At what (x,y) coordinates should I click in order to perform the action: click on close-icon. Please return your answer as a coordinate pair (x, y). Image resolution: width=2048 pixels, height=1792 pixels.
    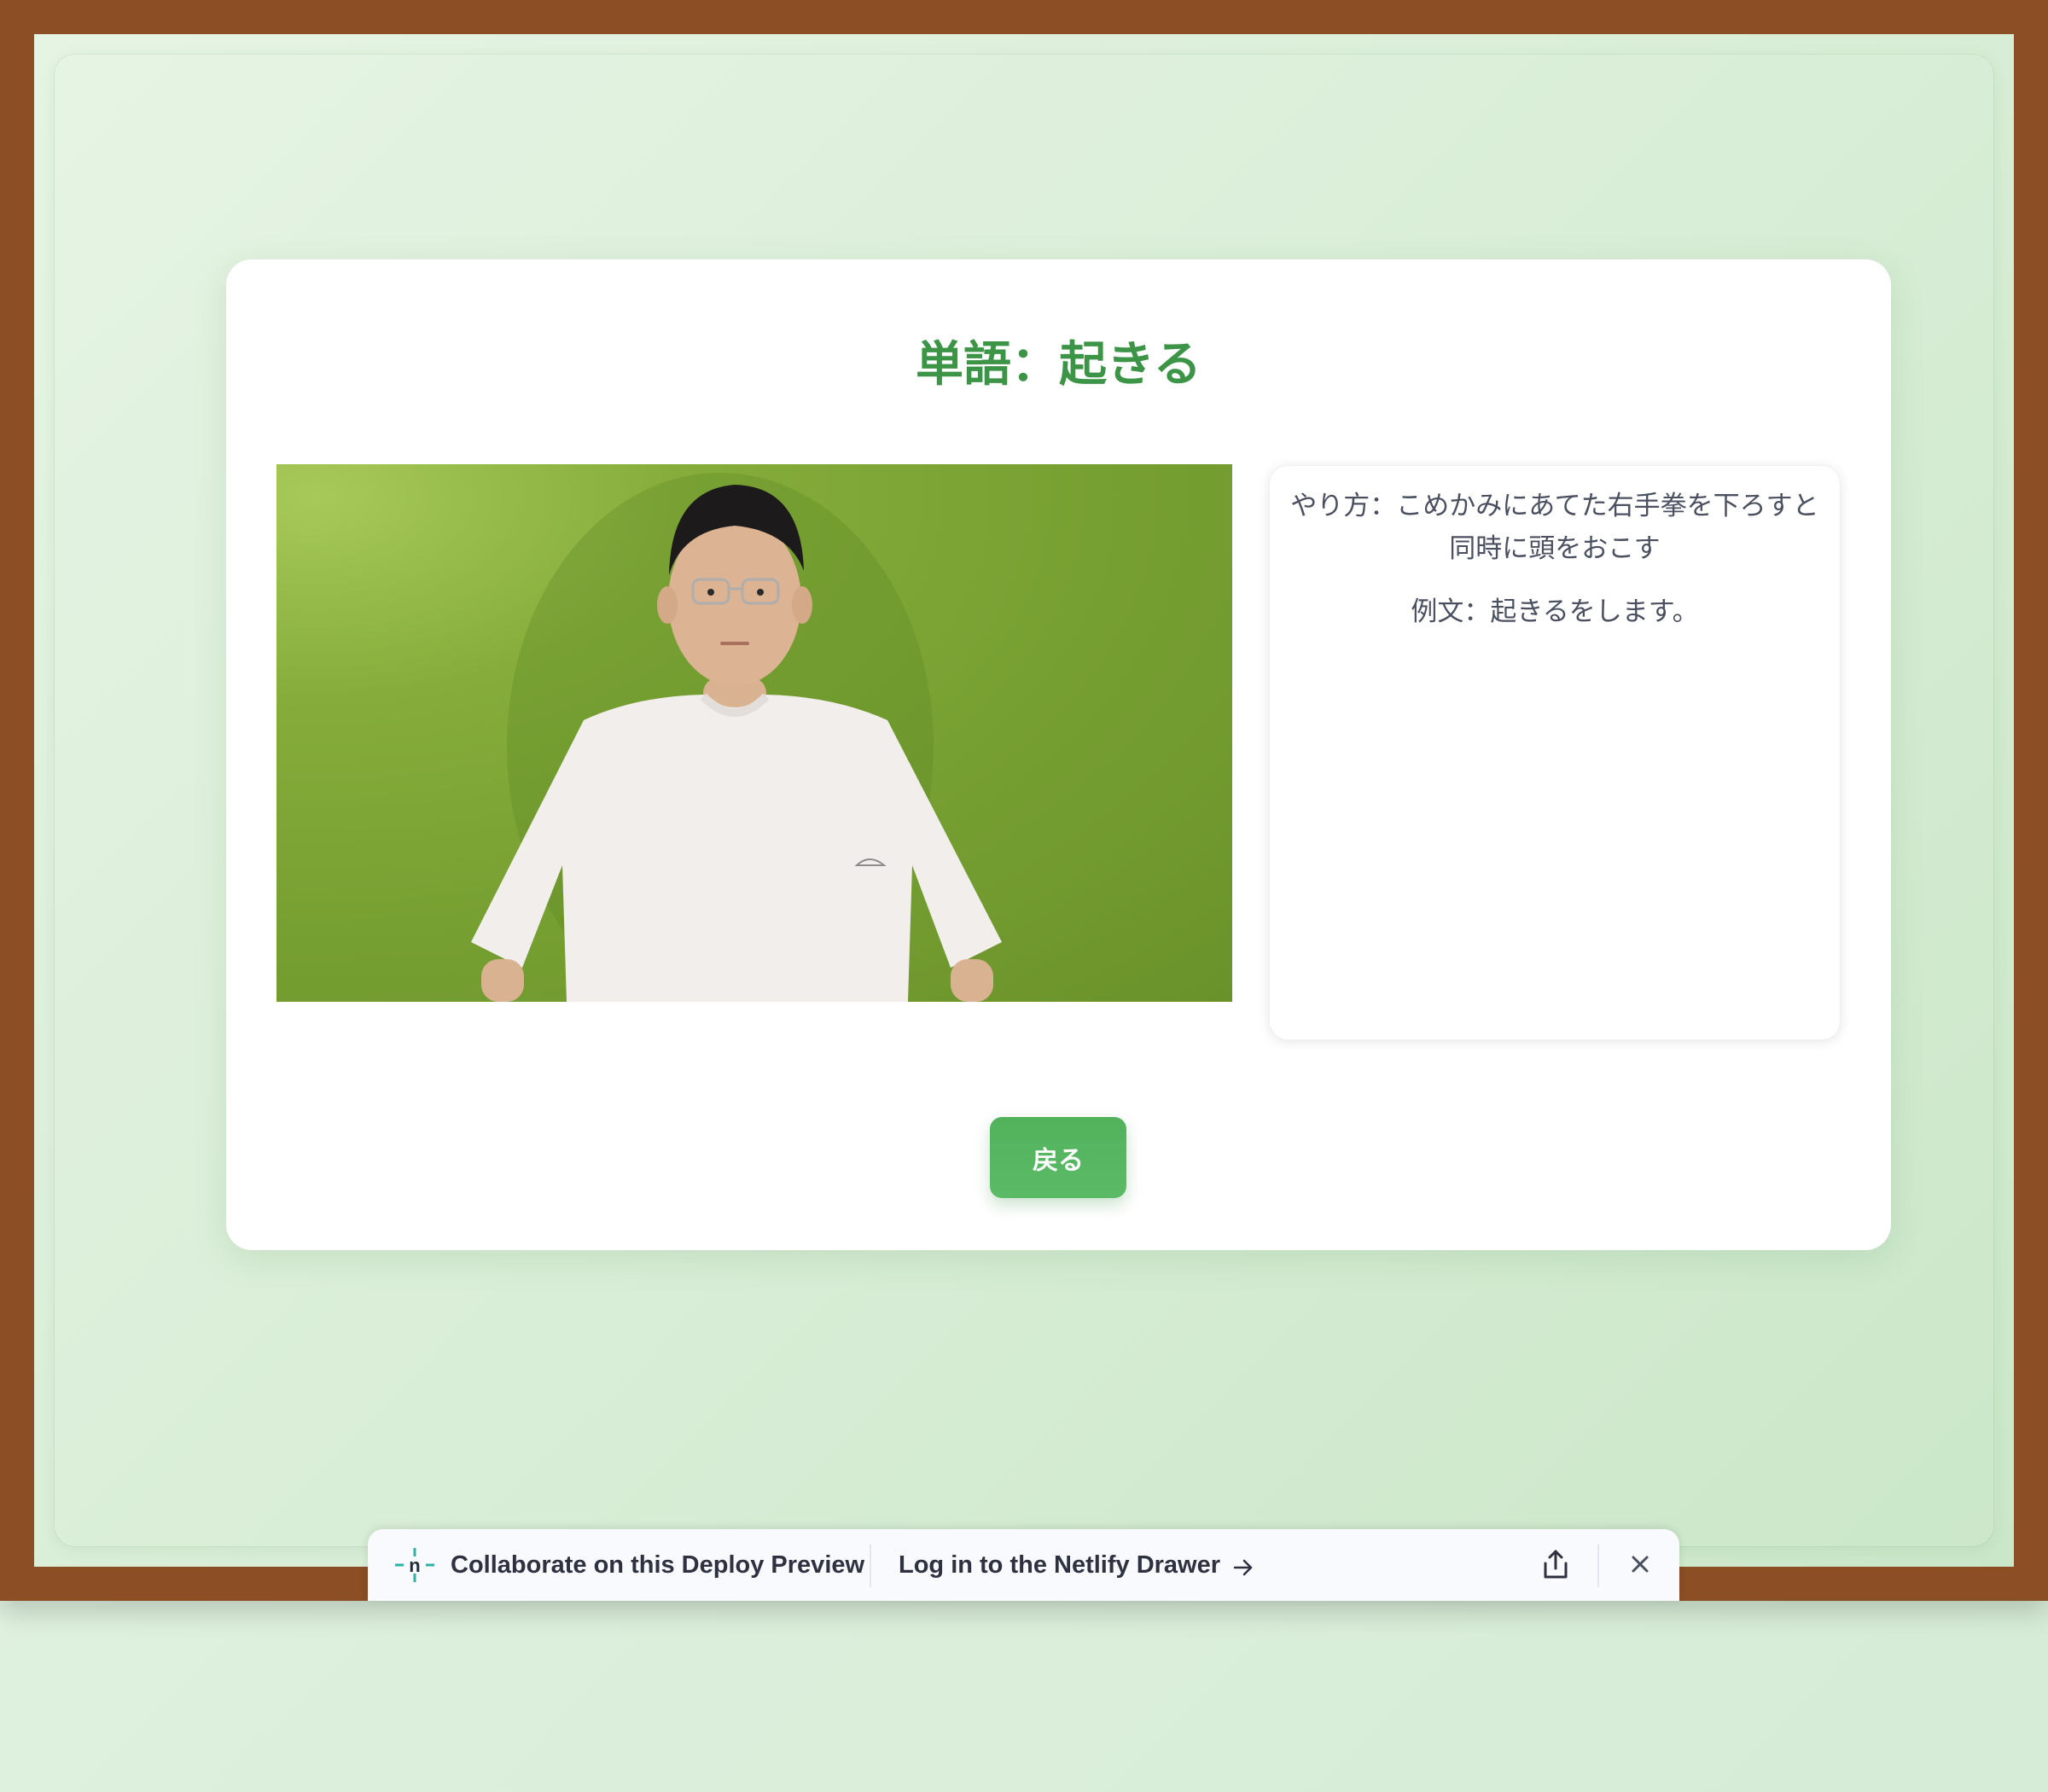
    Looking at the image, I should click on (1640, 1564).